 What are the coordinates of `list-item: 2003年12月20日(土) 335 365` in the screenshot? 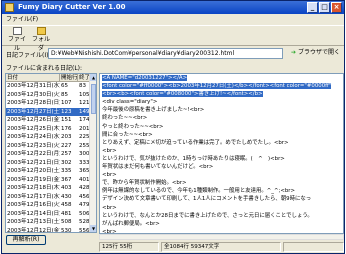 It's located at (51, 171).